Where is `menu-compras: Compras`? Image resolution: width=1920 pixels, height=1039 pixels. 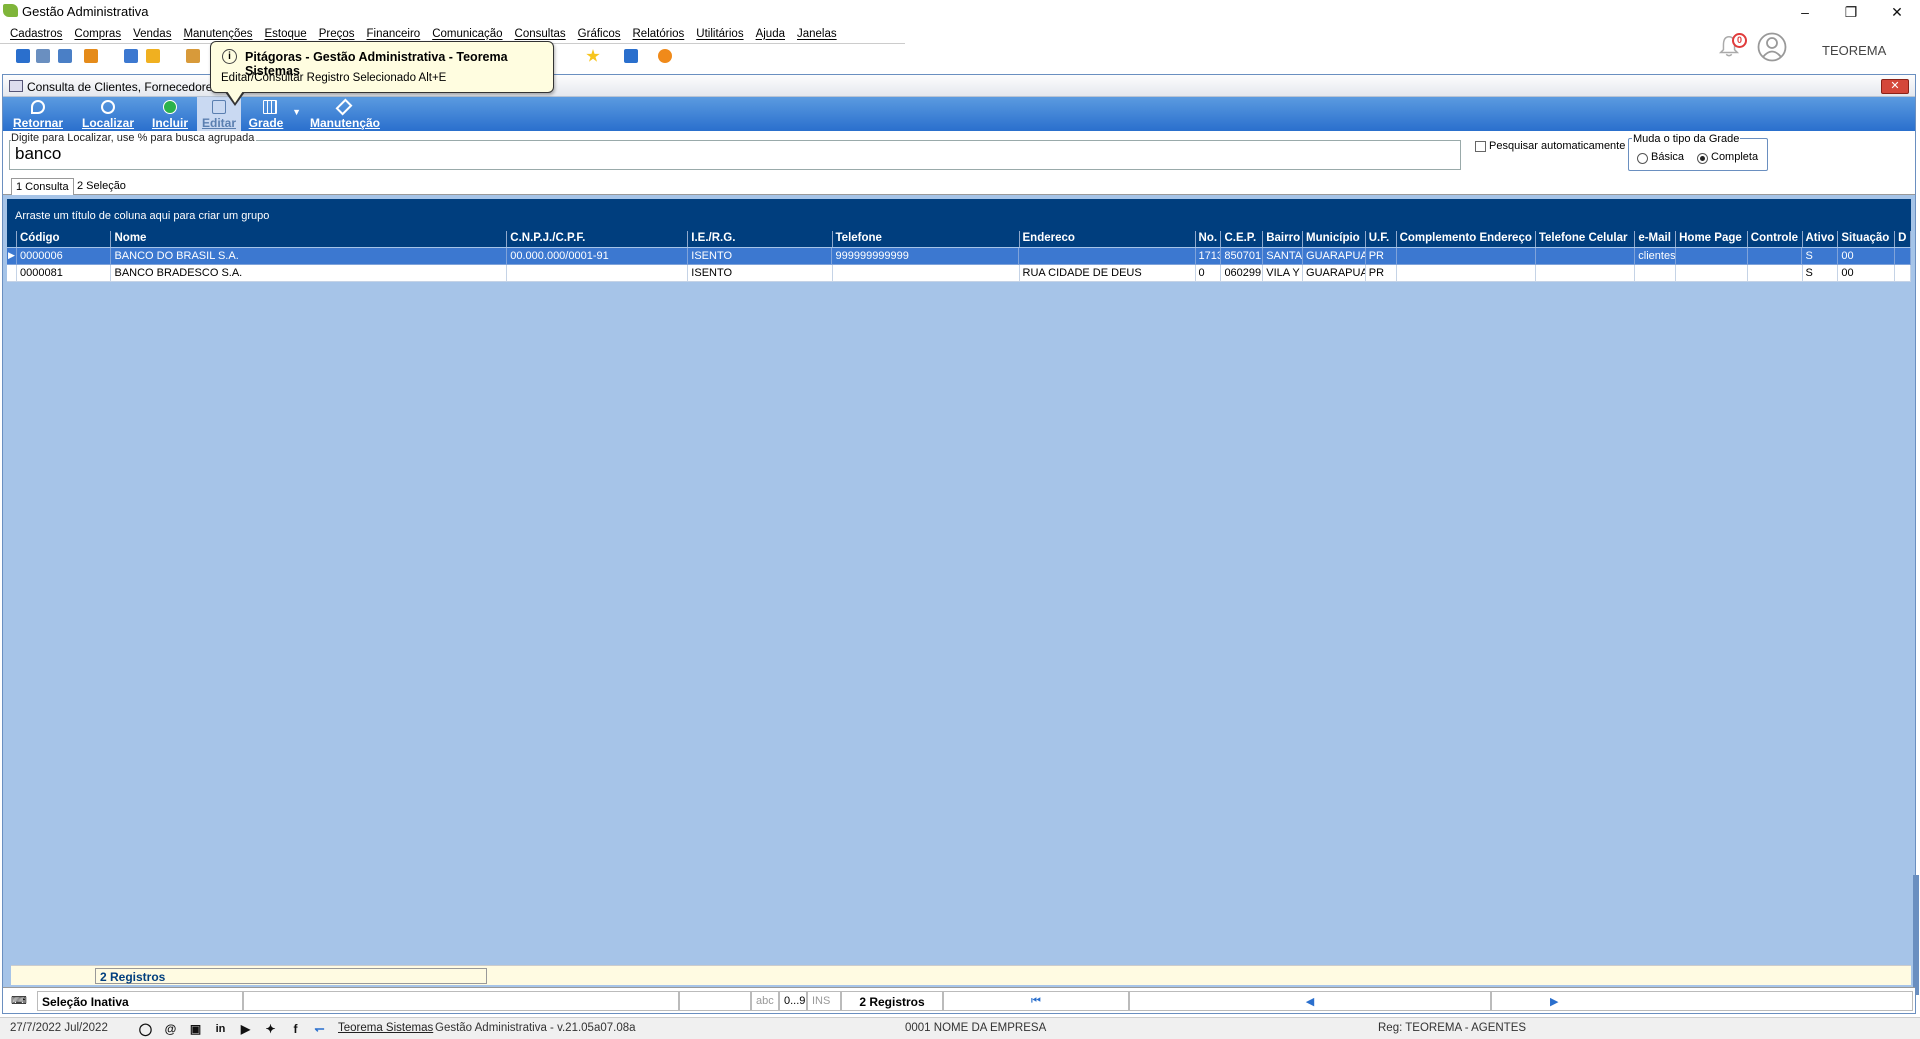
menu-compras: Compras is located at coordinates (97, 34).